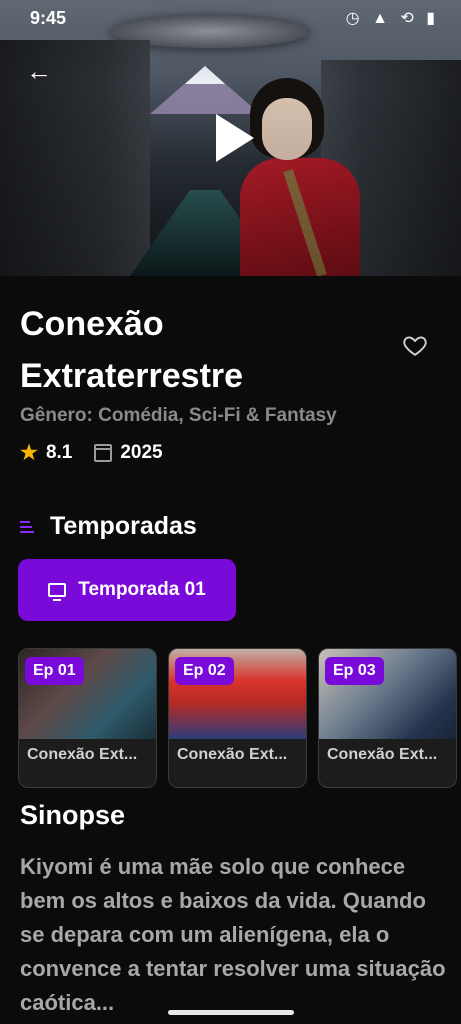 The width and height of the screenshot is (461, 1024). I want to click on heart-icon, so click(415, 345).